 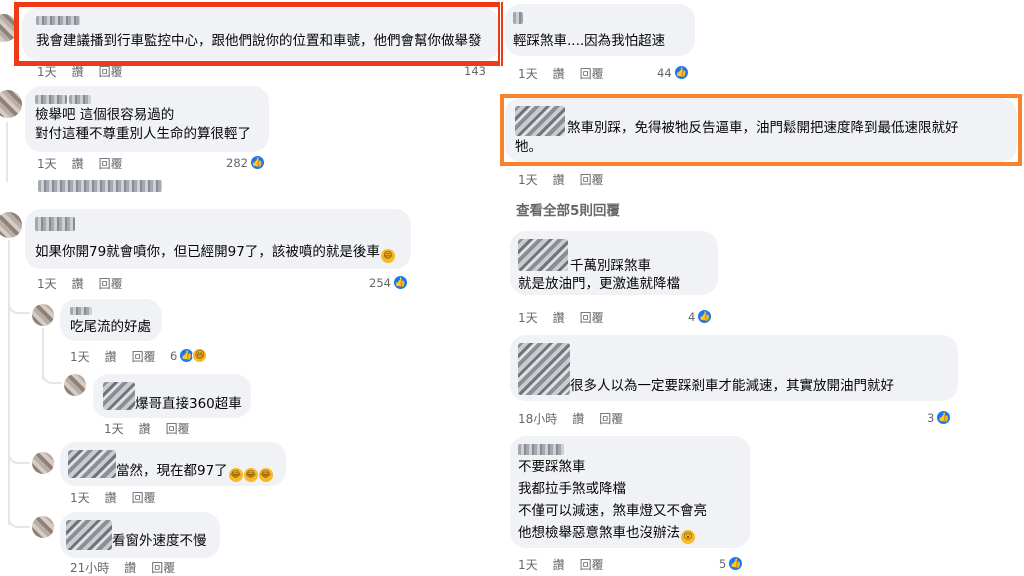 What do you see at coordinates (589, 41) in the screenshot?
I see `comment-text: 輕踩煞車....因為我怕超速` at bounding box center [589, 41].